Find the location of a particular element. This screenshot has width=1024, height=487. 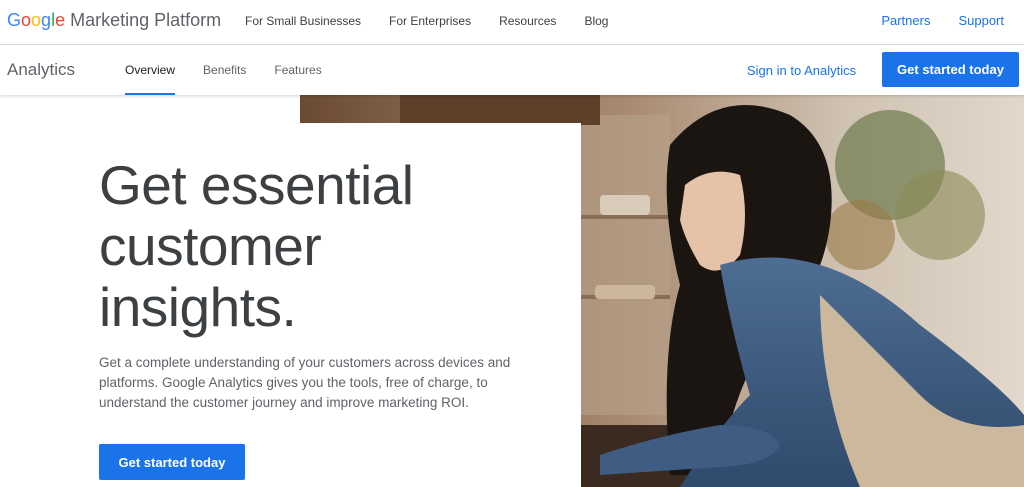

partners-link: Partners is located at coordinates (905, 20).